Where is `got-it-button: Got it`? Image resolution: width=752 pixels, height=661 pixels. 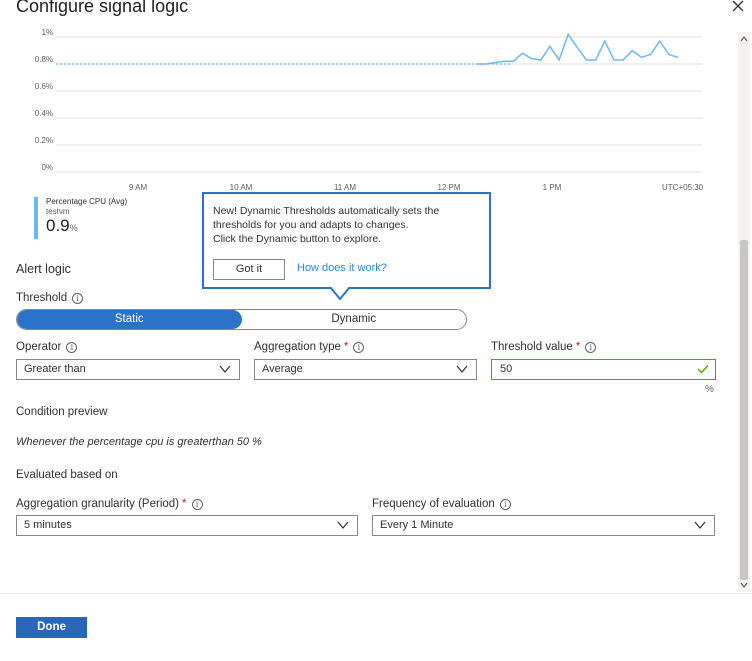
got-it-button: Got it is located at coordinates (249, 269).